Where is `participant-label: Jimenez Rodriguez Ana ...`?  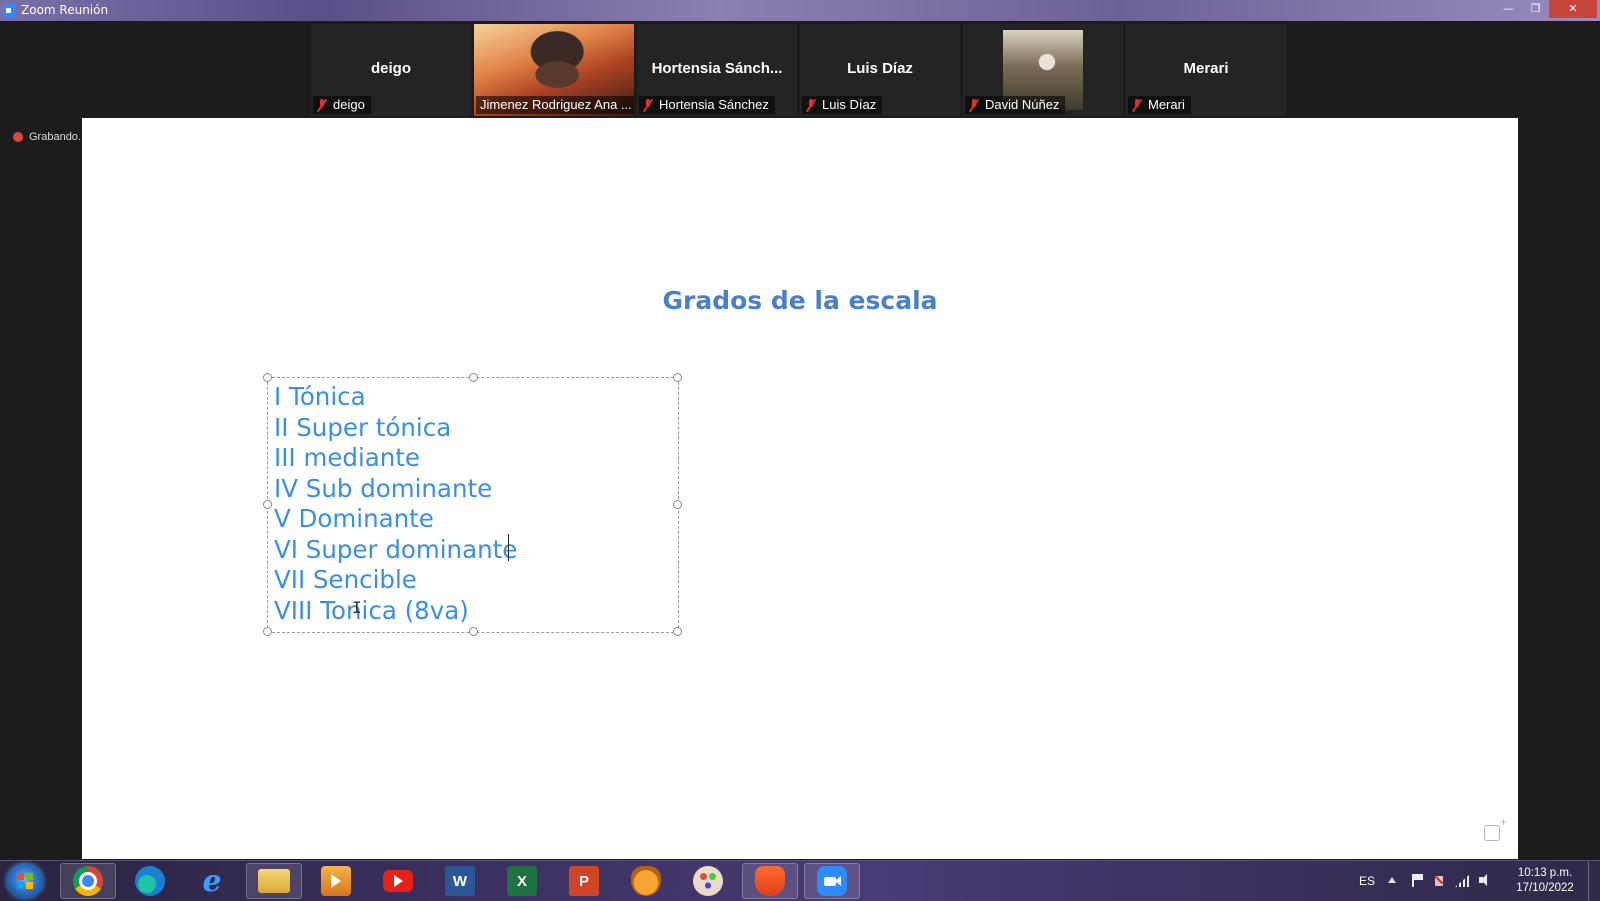 participant-label: Jimenez Rodriguez Ana ... is located at coordinates (555, 105).